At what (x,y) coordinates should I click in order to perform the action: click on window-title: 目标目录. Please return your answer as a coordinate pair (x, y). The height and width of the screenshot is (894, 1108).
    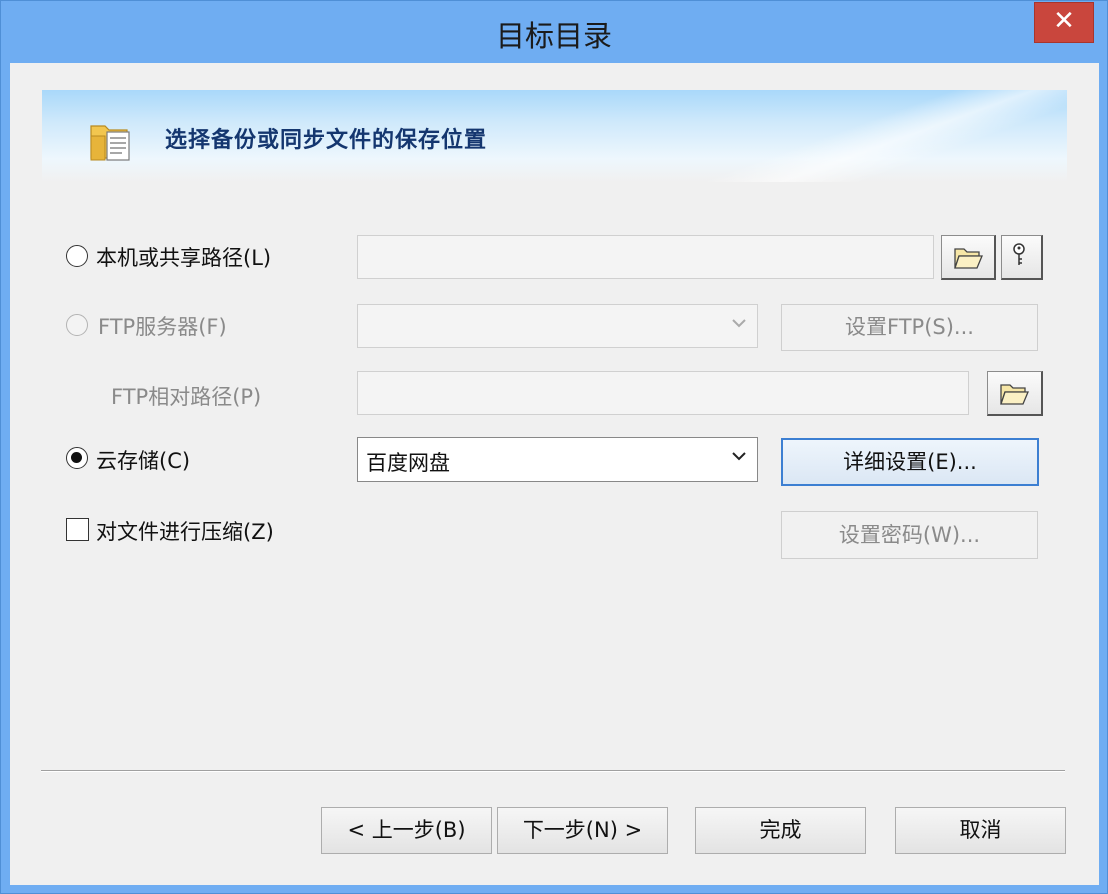
    Looking at the image, I should click on (553, 36).